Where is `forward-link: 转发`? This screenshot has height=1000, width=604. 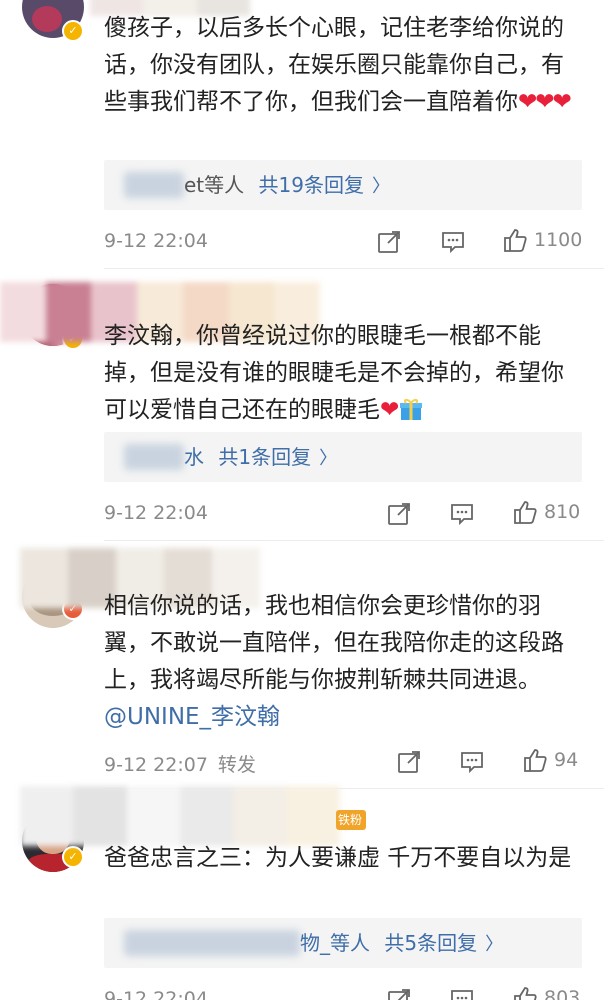
forward-link: 转发 is located at coordinates (237, 765).